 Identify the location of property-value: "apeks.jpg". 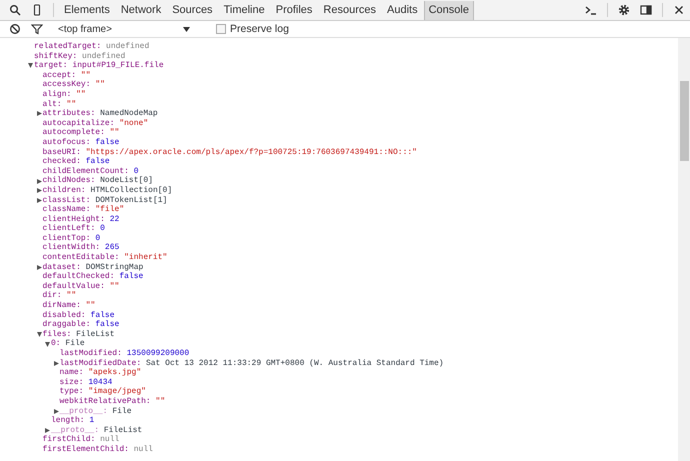
(115, 373).